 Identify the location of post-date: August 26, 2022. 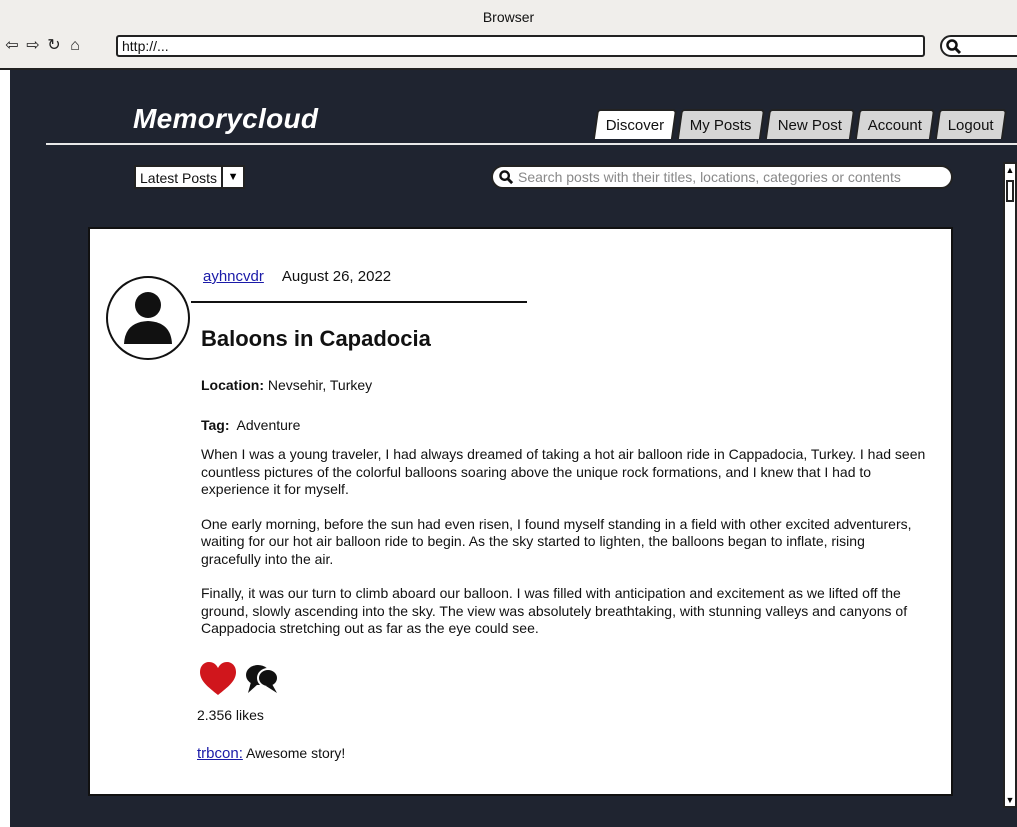
(336, 276).